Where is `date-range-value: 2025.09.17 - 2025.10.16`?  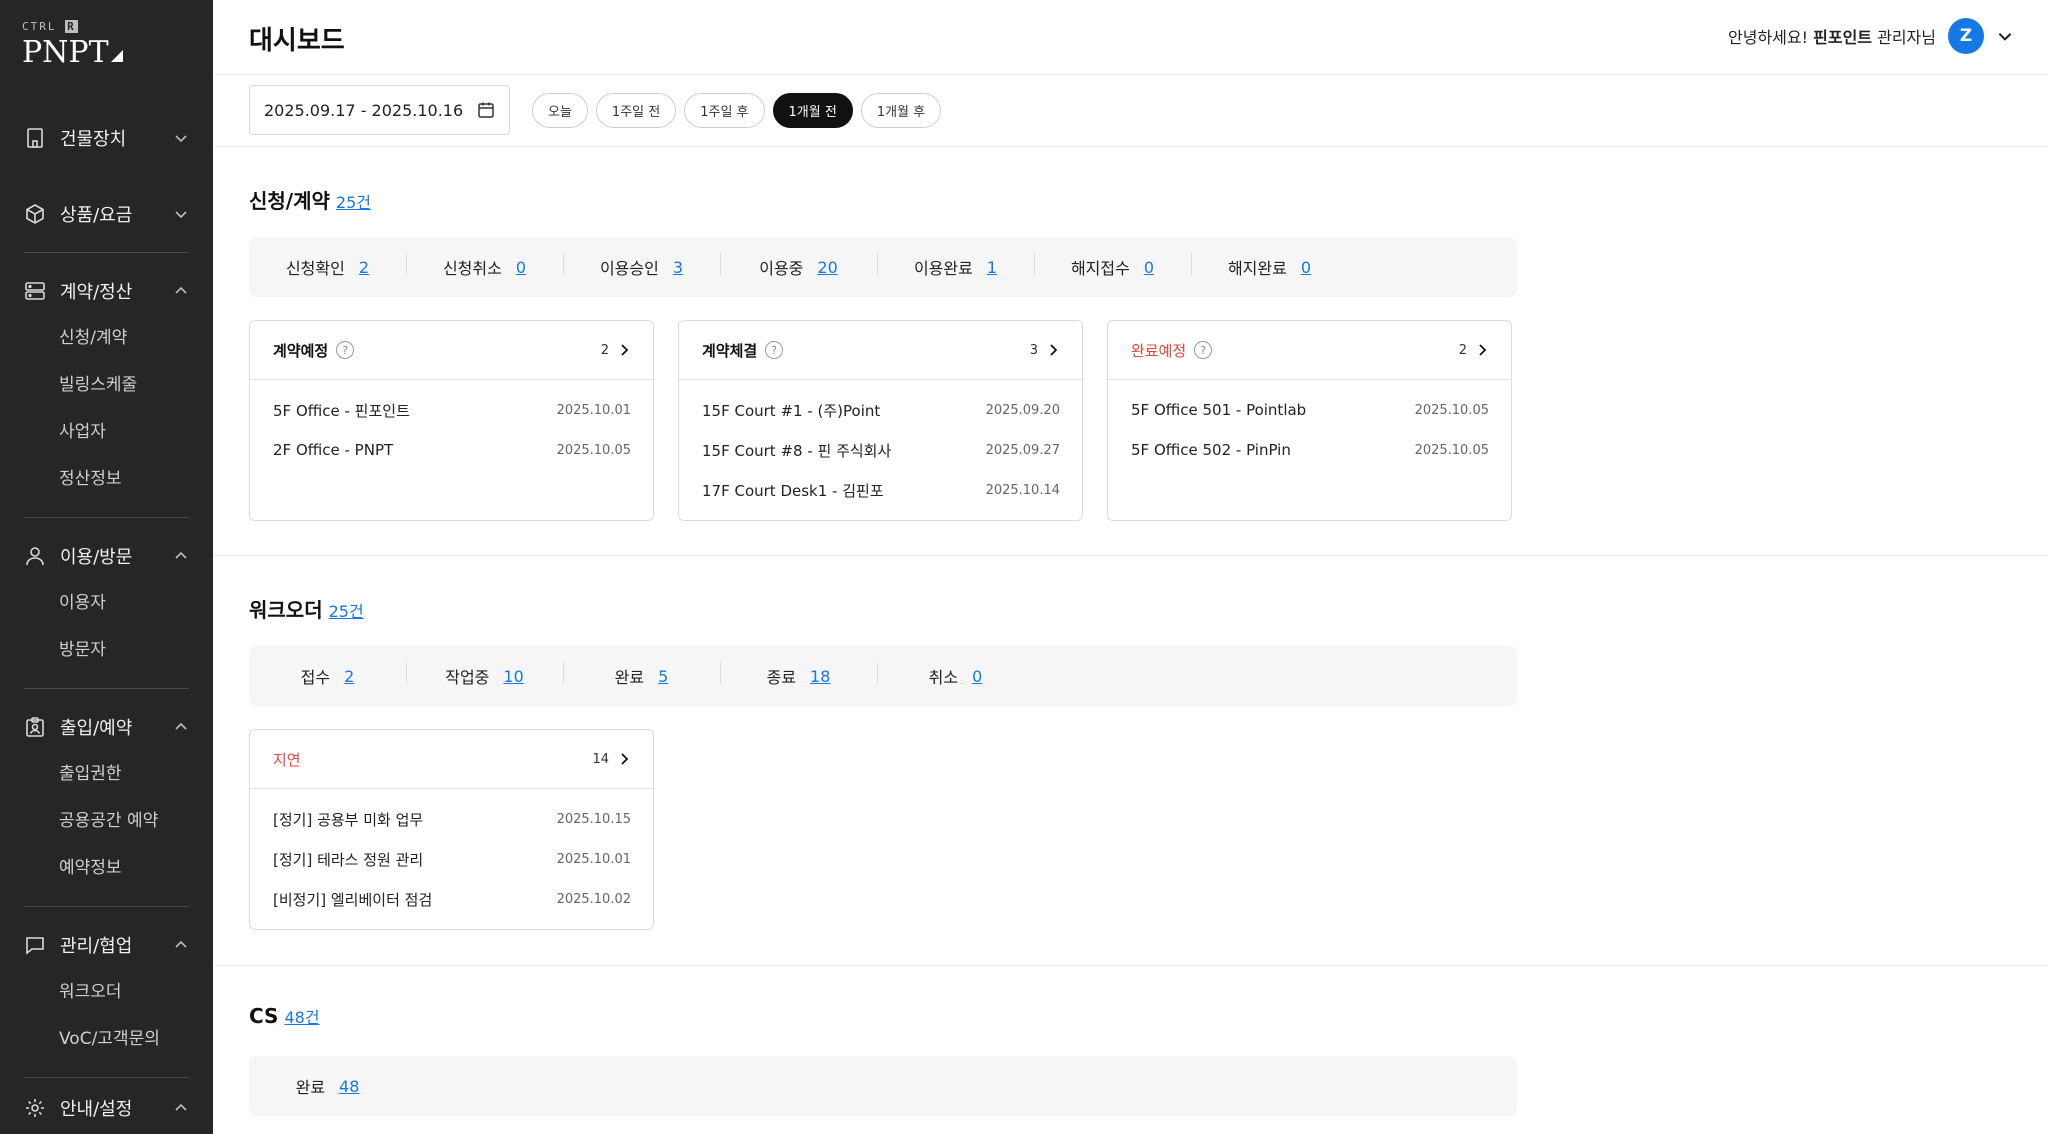
date-range-value: 2025.09.17 - 2025.10.16 is located at coordinates (364, 110).